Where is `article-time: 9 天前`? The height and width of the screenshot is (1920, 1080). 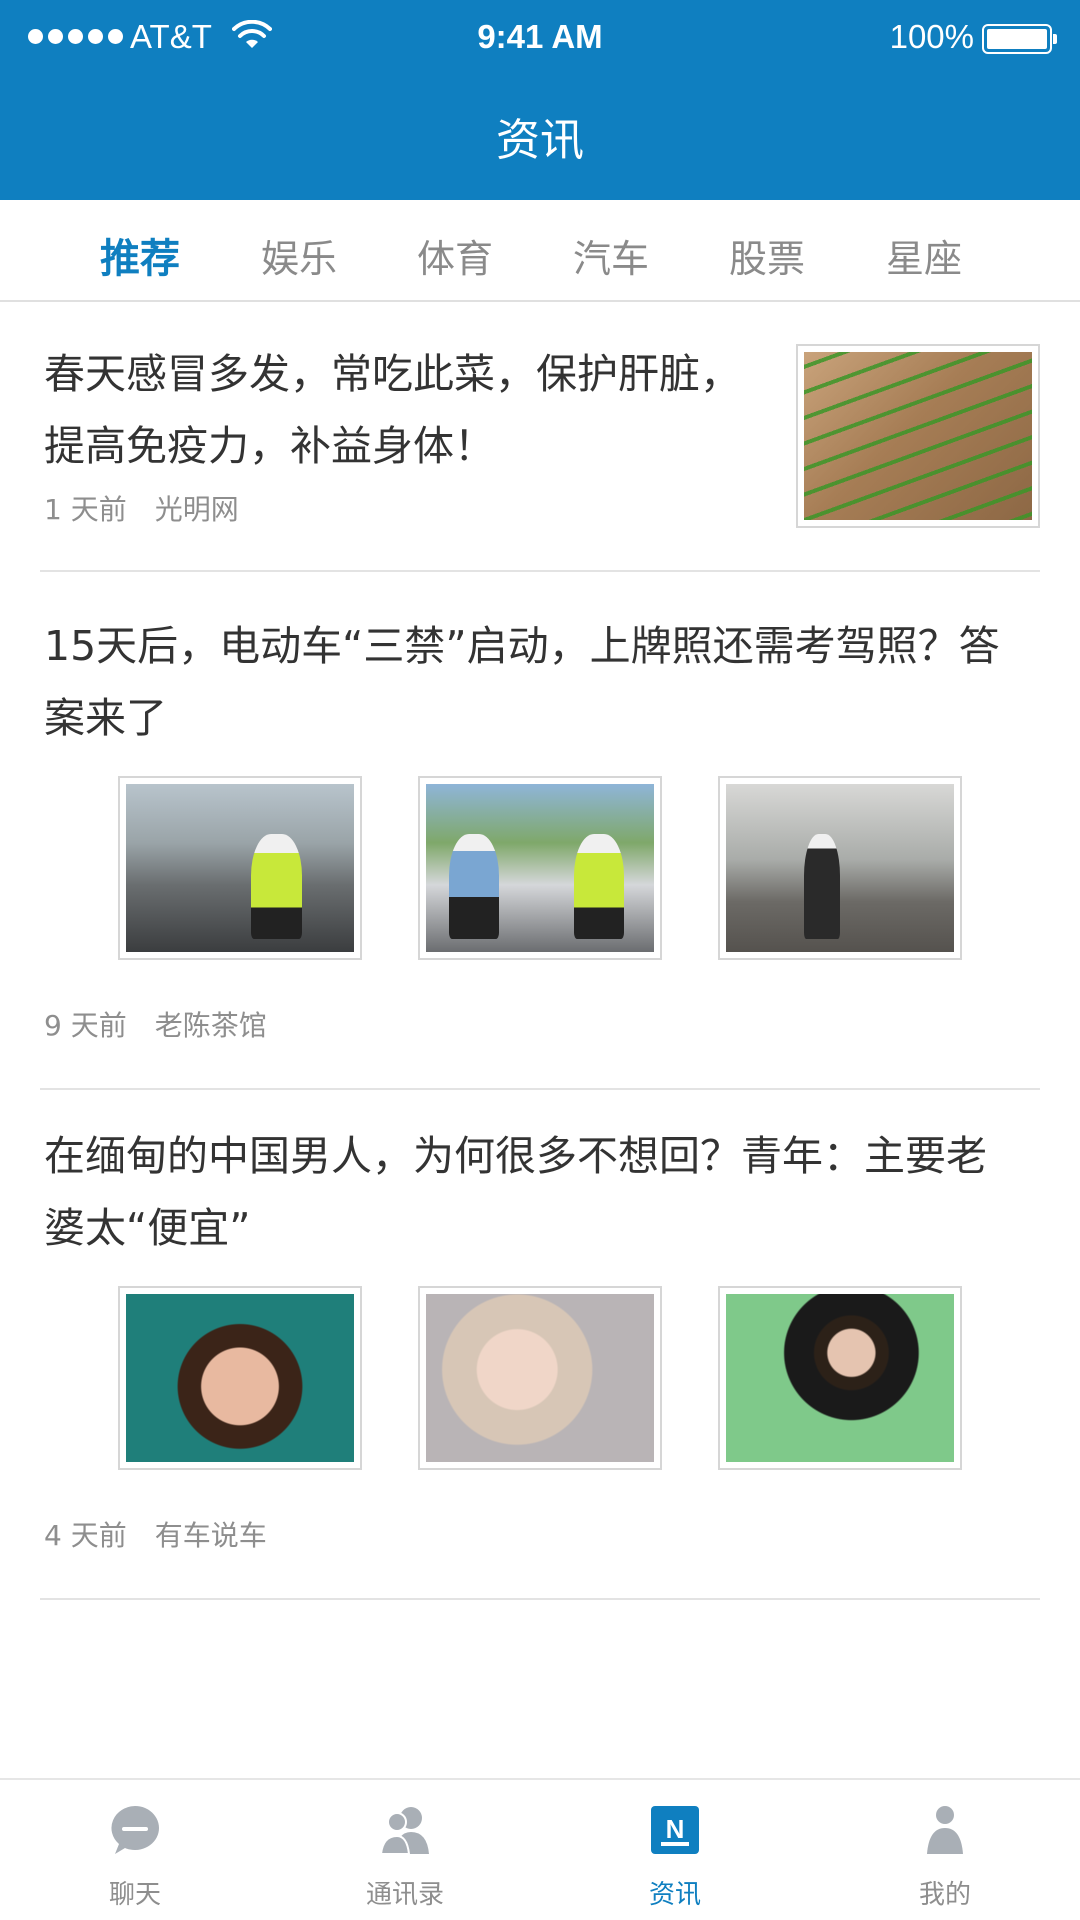
article-time: 9 天前 is located at coordinates (85, 1025).